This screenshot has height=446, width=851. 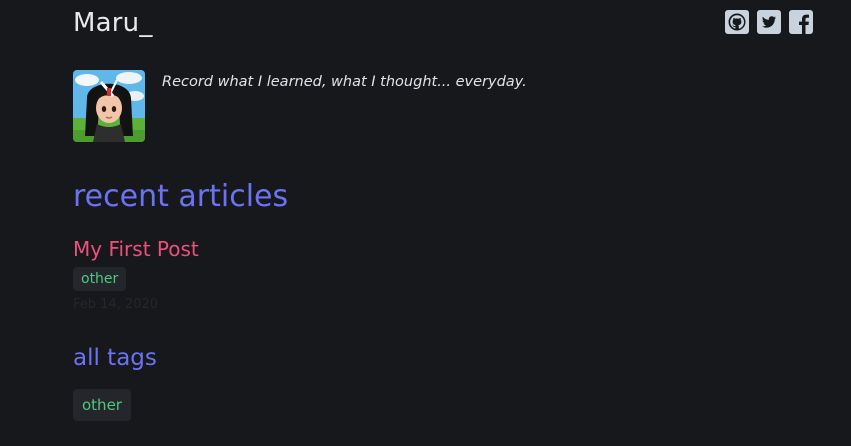 I want to click on tag-chip: other, so click(x=102, y=405).